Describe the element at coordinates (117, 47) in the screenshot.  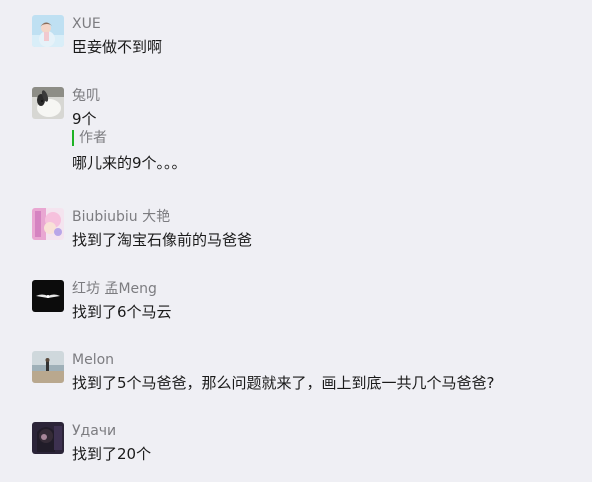
I see `comment-text: 臣妾做不到啊` at that location.